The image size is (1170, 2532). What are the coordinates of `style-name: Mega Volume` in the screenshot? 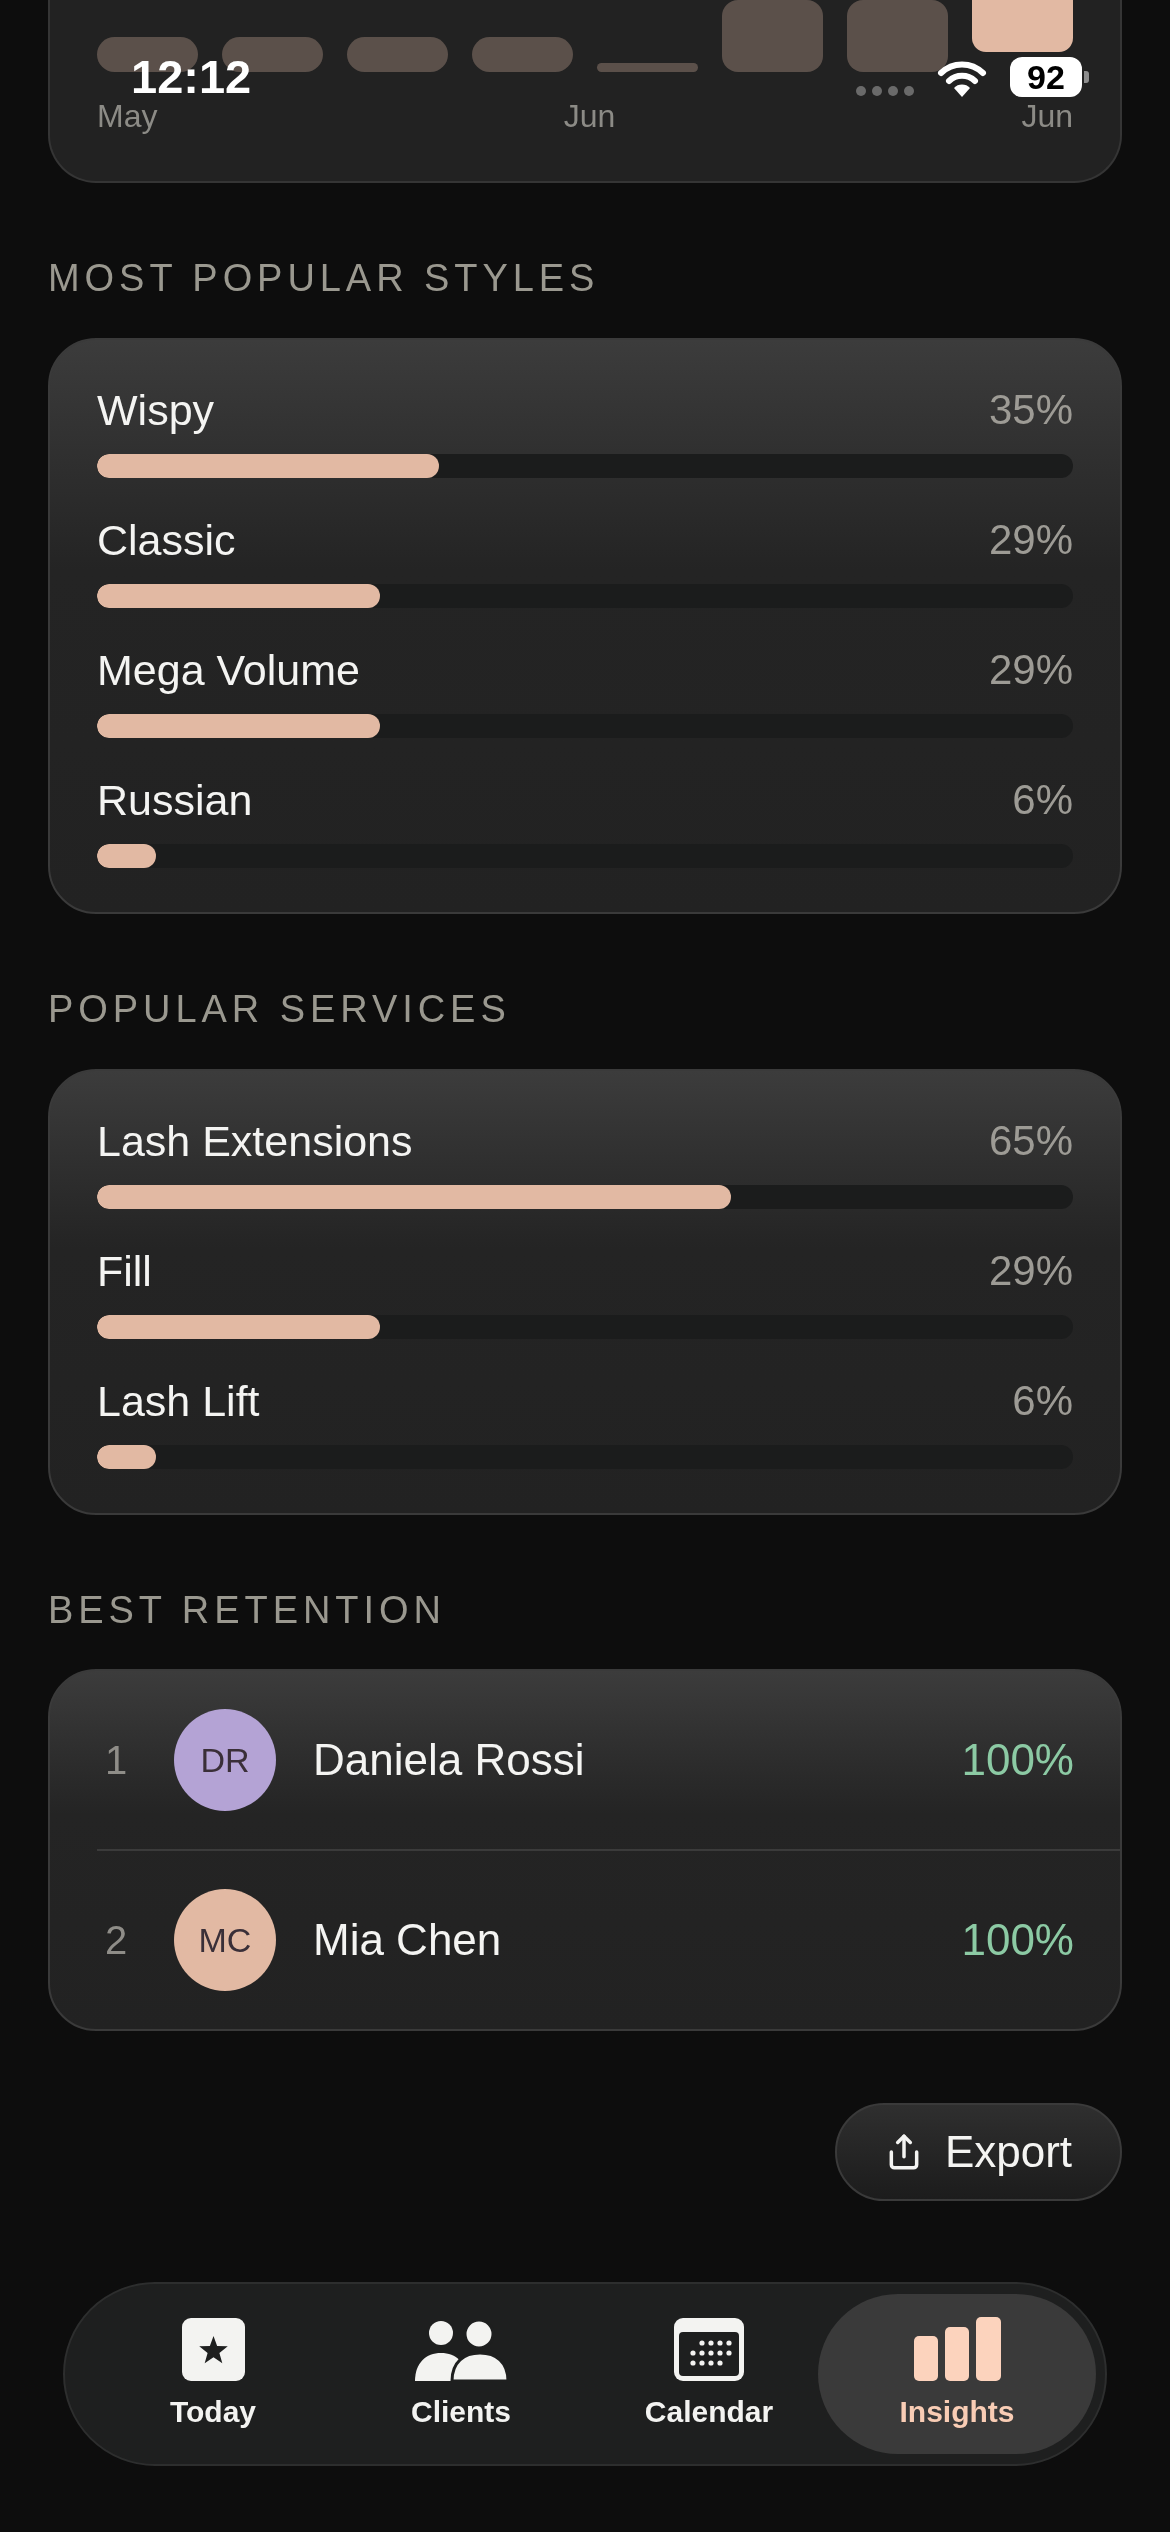 It's located at (228, 670).